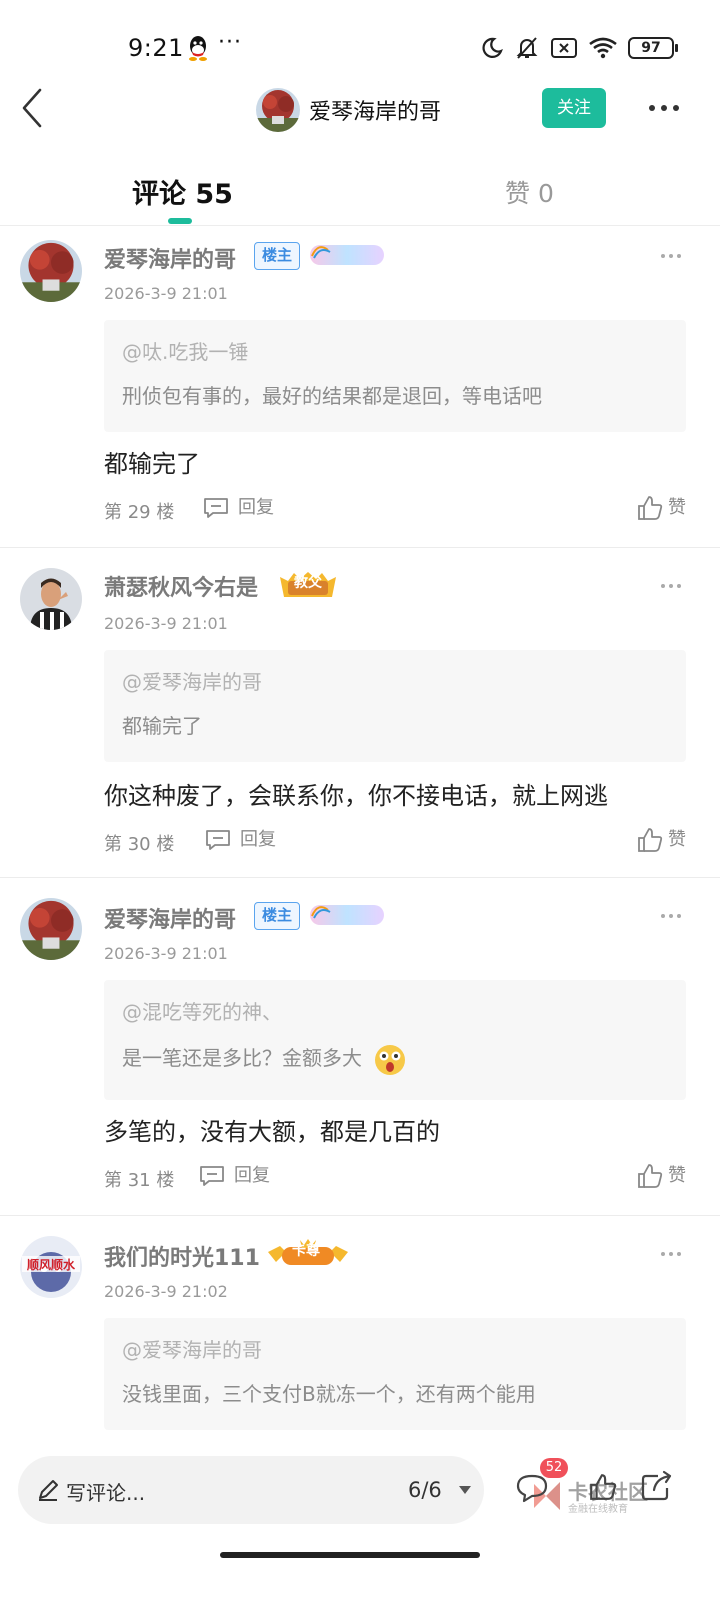  Describe the element at coordinates (180, 221) in the screenshot. I see `tab-active-indicator` at that location.